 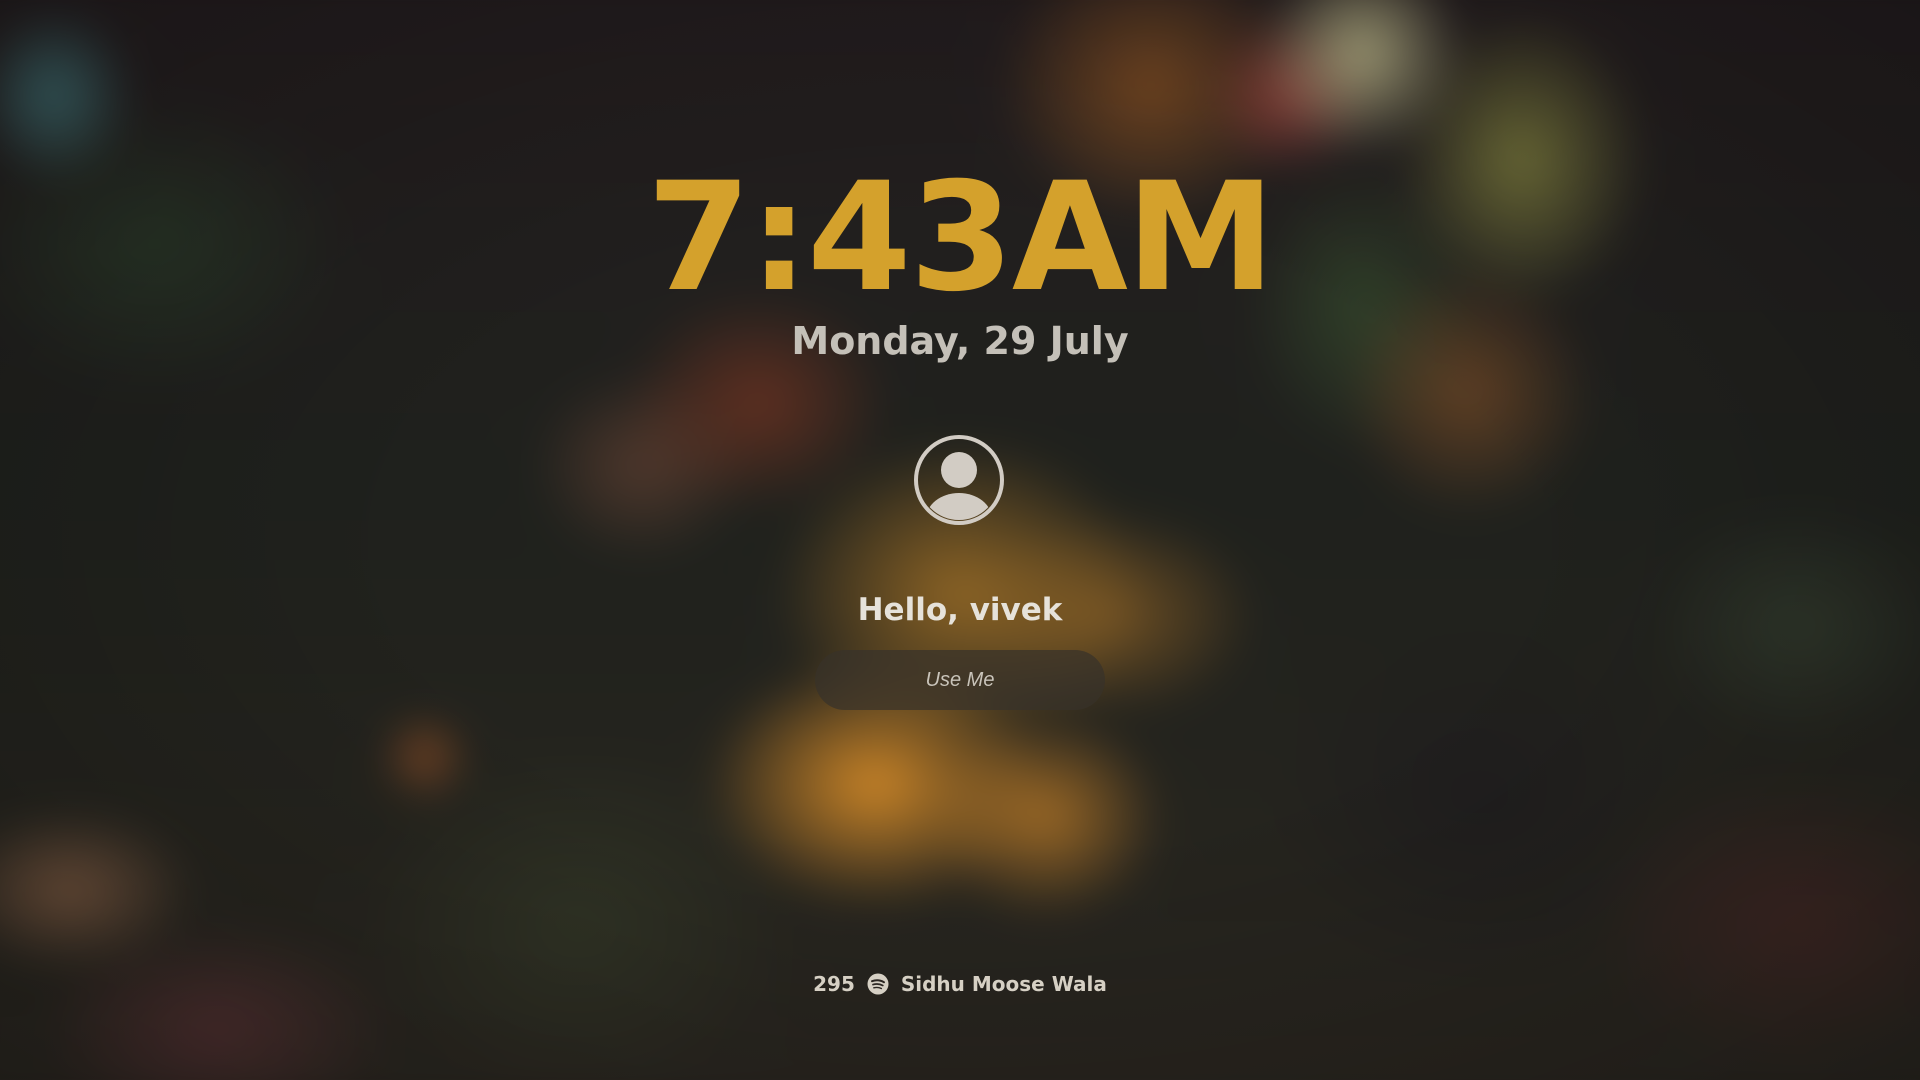 I want to click on user-avatar, so click(x=959, y=480).